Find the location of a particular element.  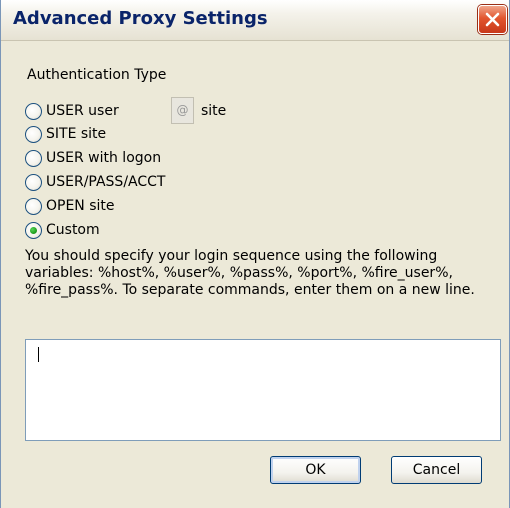

radio-selected-dot is located at coordinates (33, 230).